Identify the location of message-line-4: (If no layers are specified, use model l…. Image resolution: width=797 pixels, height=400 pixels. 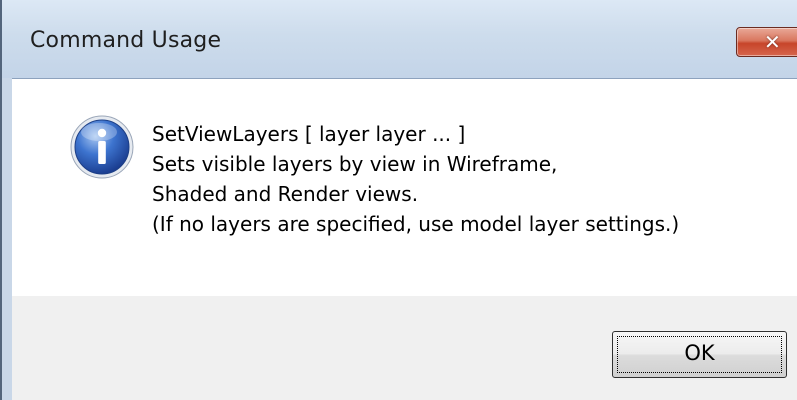
(416, 224).